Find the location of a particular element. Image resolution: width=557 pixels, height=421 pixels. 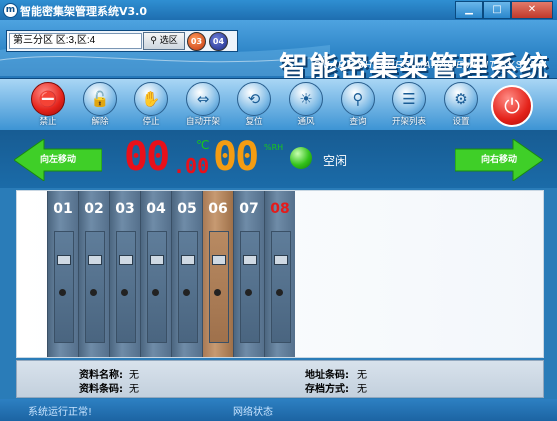

area-selector: 第三分区 区:3,区:4 ⚲ 选区 03 04 is located at coordinates (122, 41).